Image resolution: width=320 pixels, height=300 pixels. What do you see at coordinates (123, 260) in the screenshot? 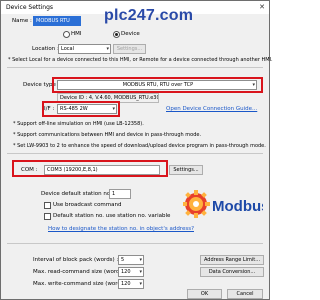
I see `interval-value: 5` at bounding box center [123, 260].